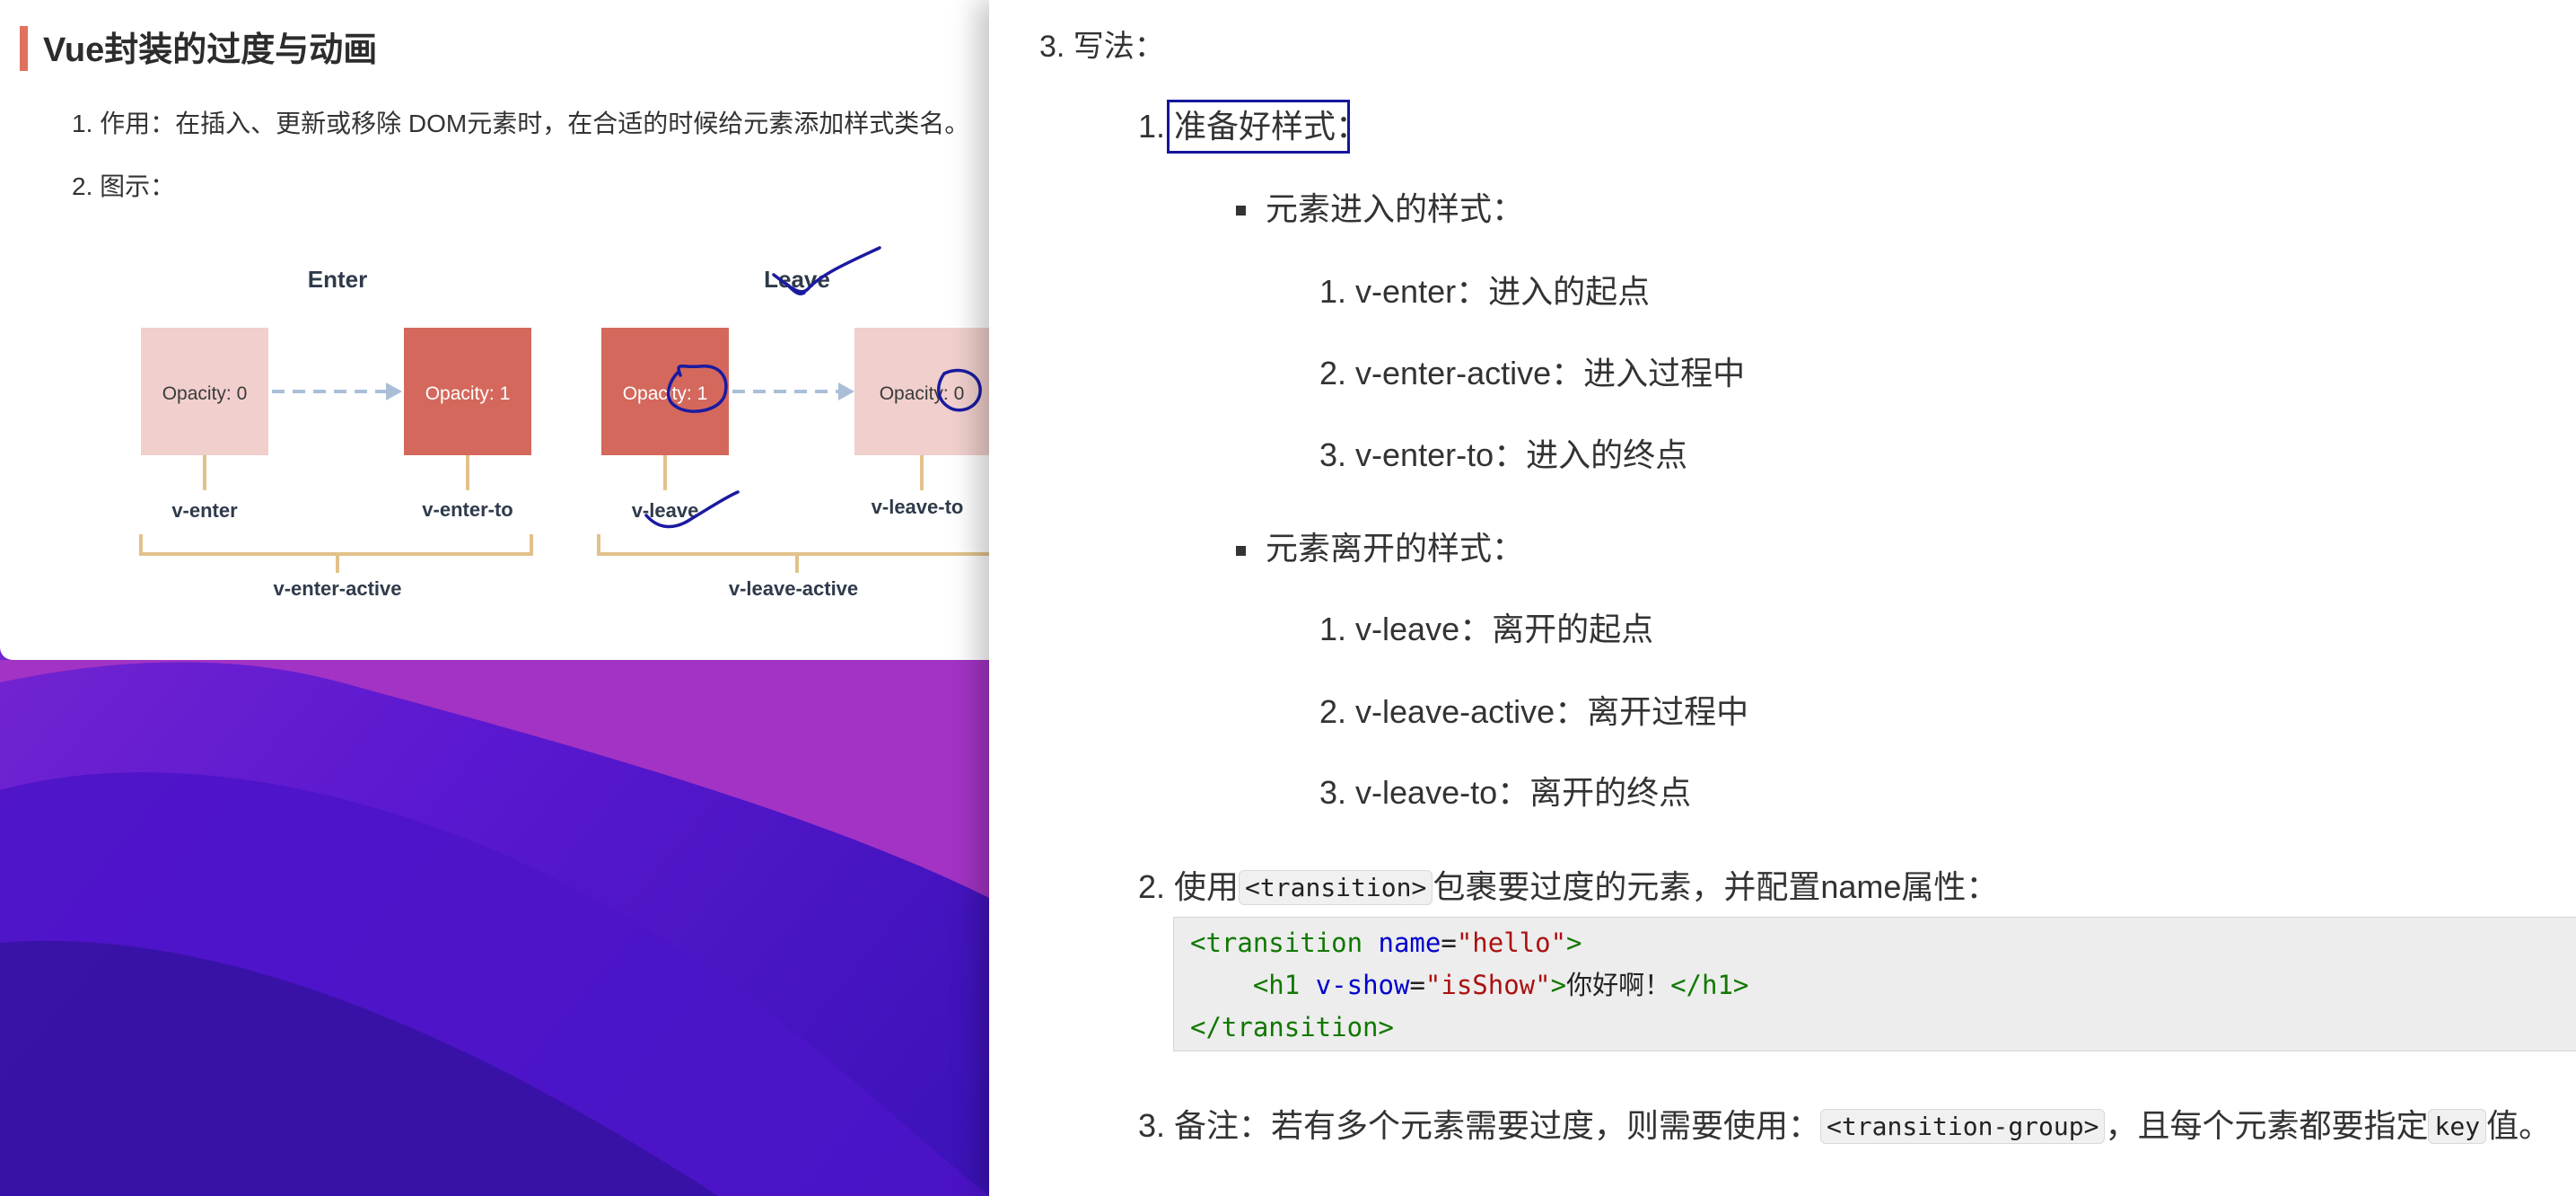 The width and height of the screenshot is (2576, 1196). Describe the element at coordinates (793, 545) in the screenshot. I see `leave-bracket` at that location.